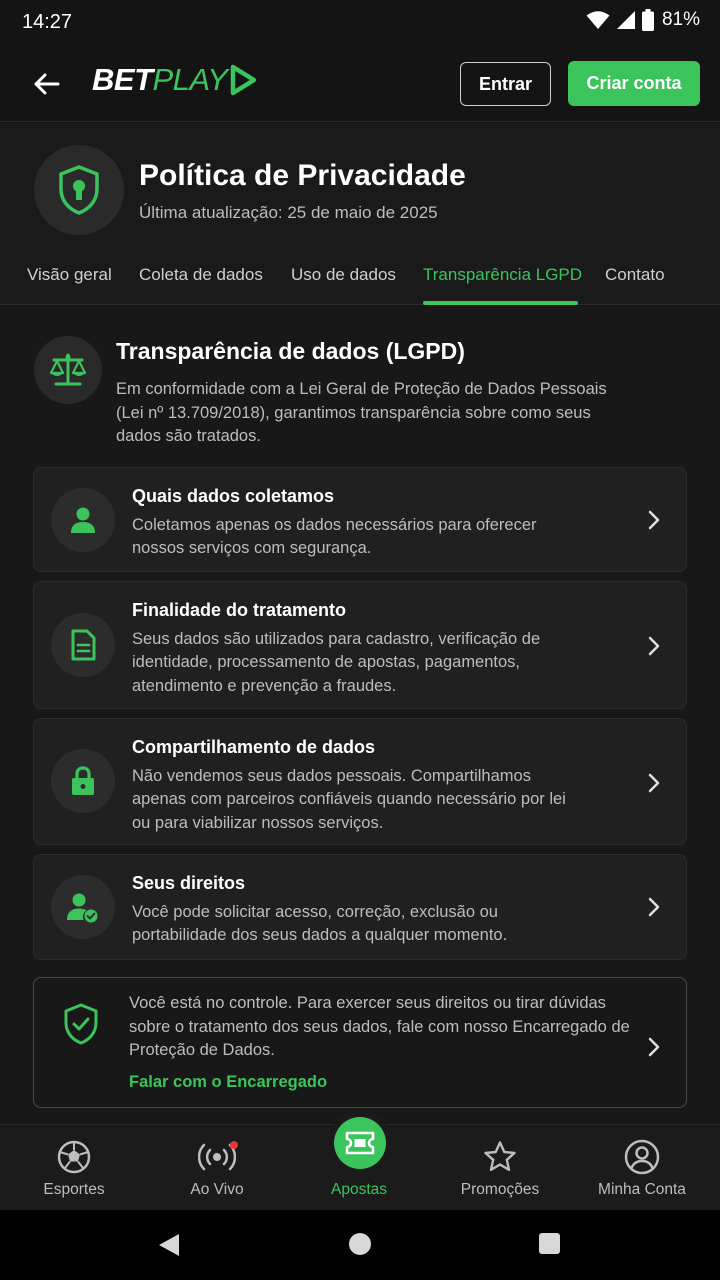 Image resolution: width=720 pixels, height=1280 pixels. I want to click on star-icon, so click(500, 1157).